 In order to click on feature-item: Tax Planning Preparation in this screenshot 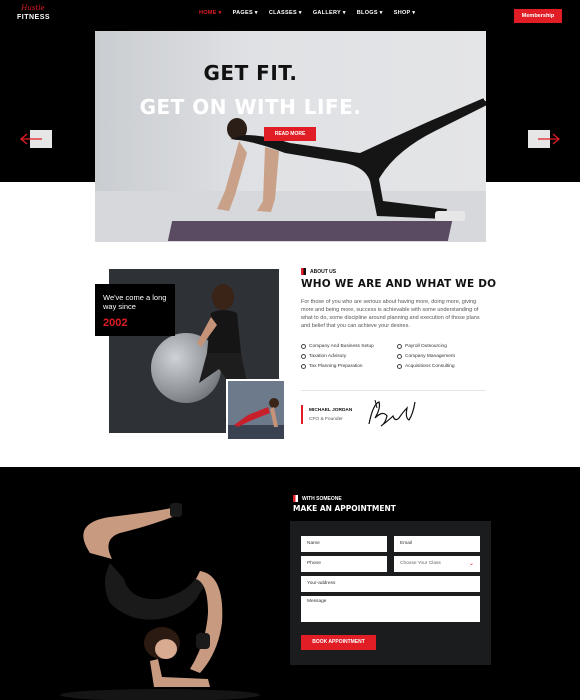, I will do `click(349, 366)`.